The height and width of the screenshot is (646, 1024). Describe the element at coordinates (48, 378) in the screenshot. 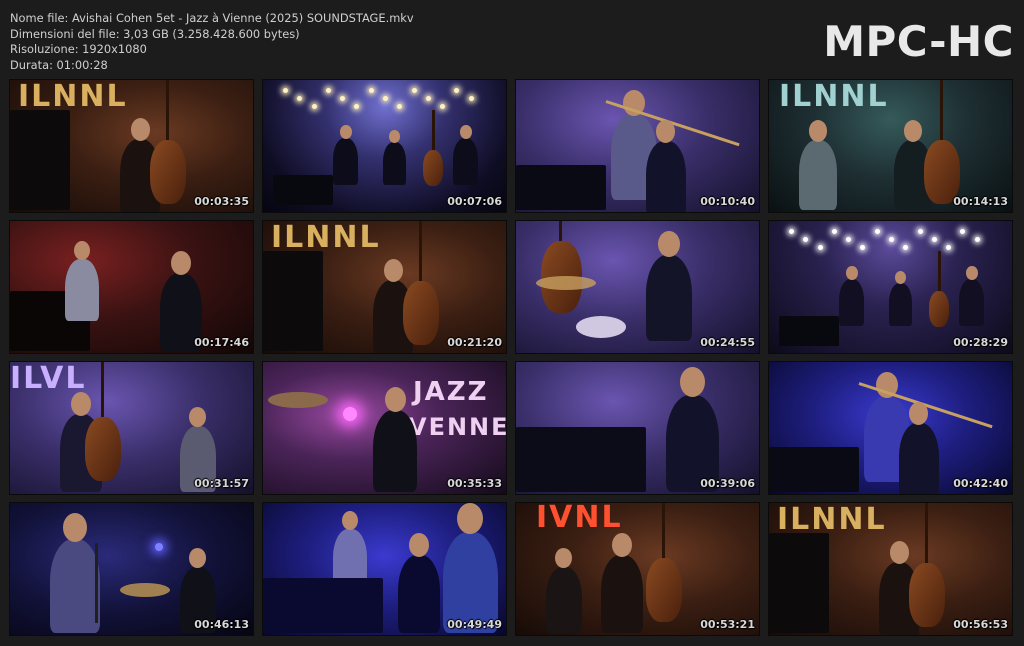

I see `jazz-sign: ILVL` at that location.